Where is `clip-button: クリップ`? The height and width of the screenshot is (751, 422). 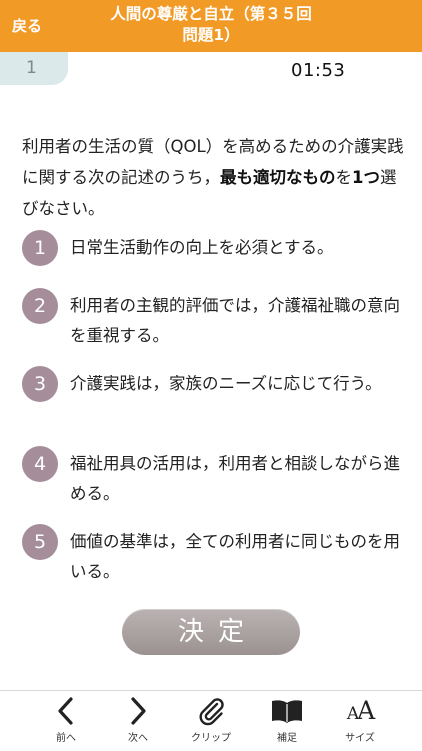
clip-button: クリップ is located at coordinates (211, 722).